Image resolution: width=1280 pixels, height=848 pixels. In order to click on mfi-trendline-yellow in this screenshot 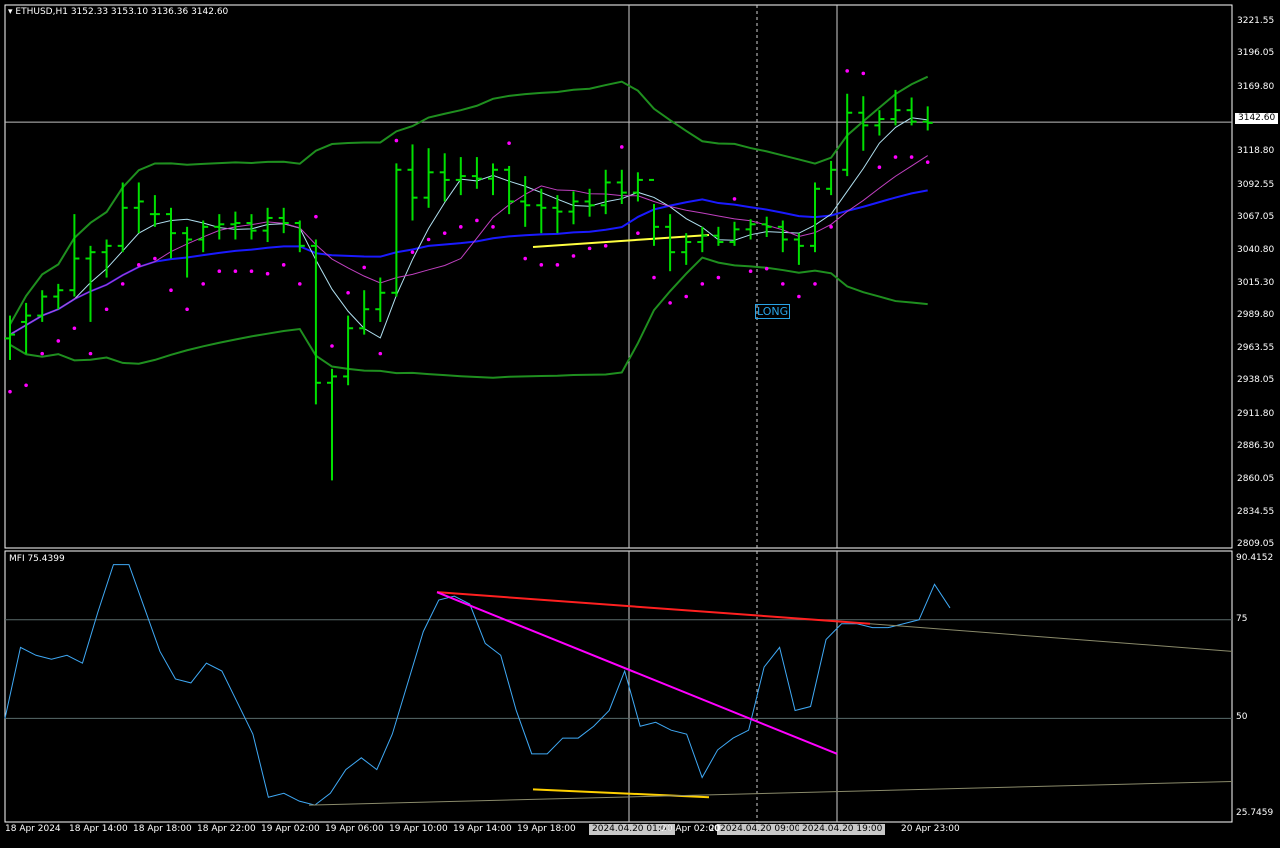, I will do `click(621, 793)`.